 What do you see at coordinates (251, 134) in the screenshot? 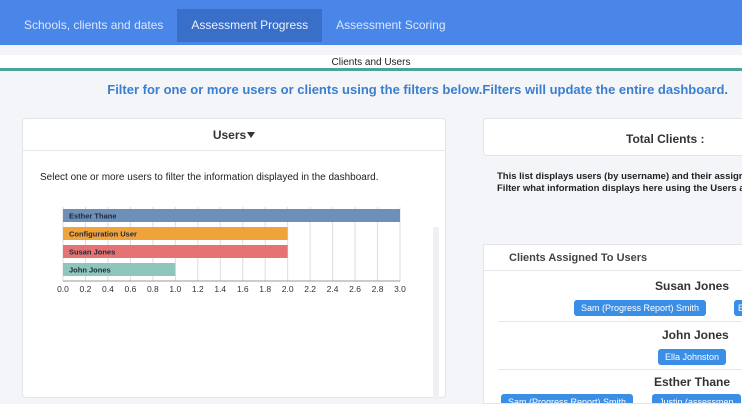
I see `funnel-filter-icon` at bounding box center [251, 134].